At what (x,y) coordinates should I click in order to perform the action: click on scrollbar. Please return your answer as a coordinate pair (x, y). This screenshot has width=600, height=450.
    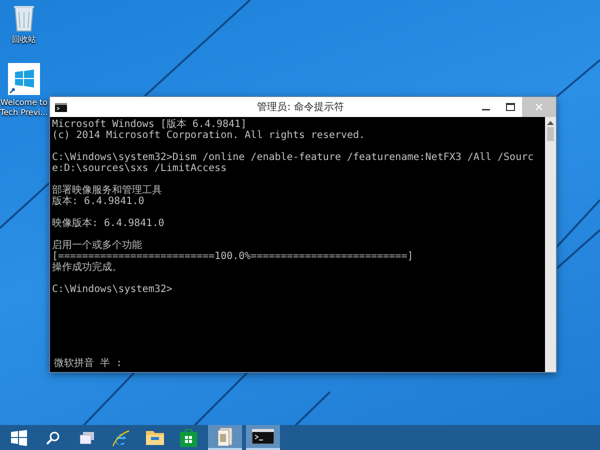
    Looking at the image, I should click on (550, 244).